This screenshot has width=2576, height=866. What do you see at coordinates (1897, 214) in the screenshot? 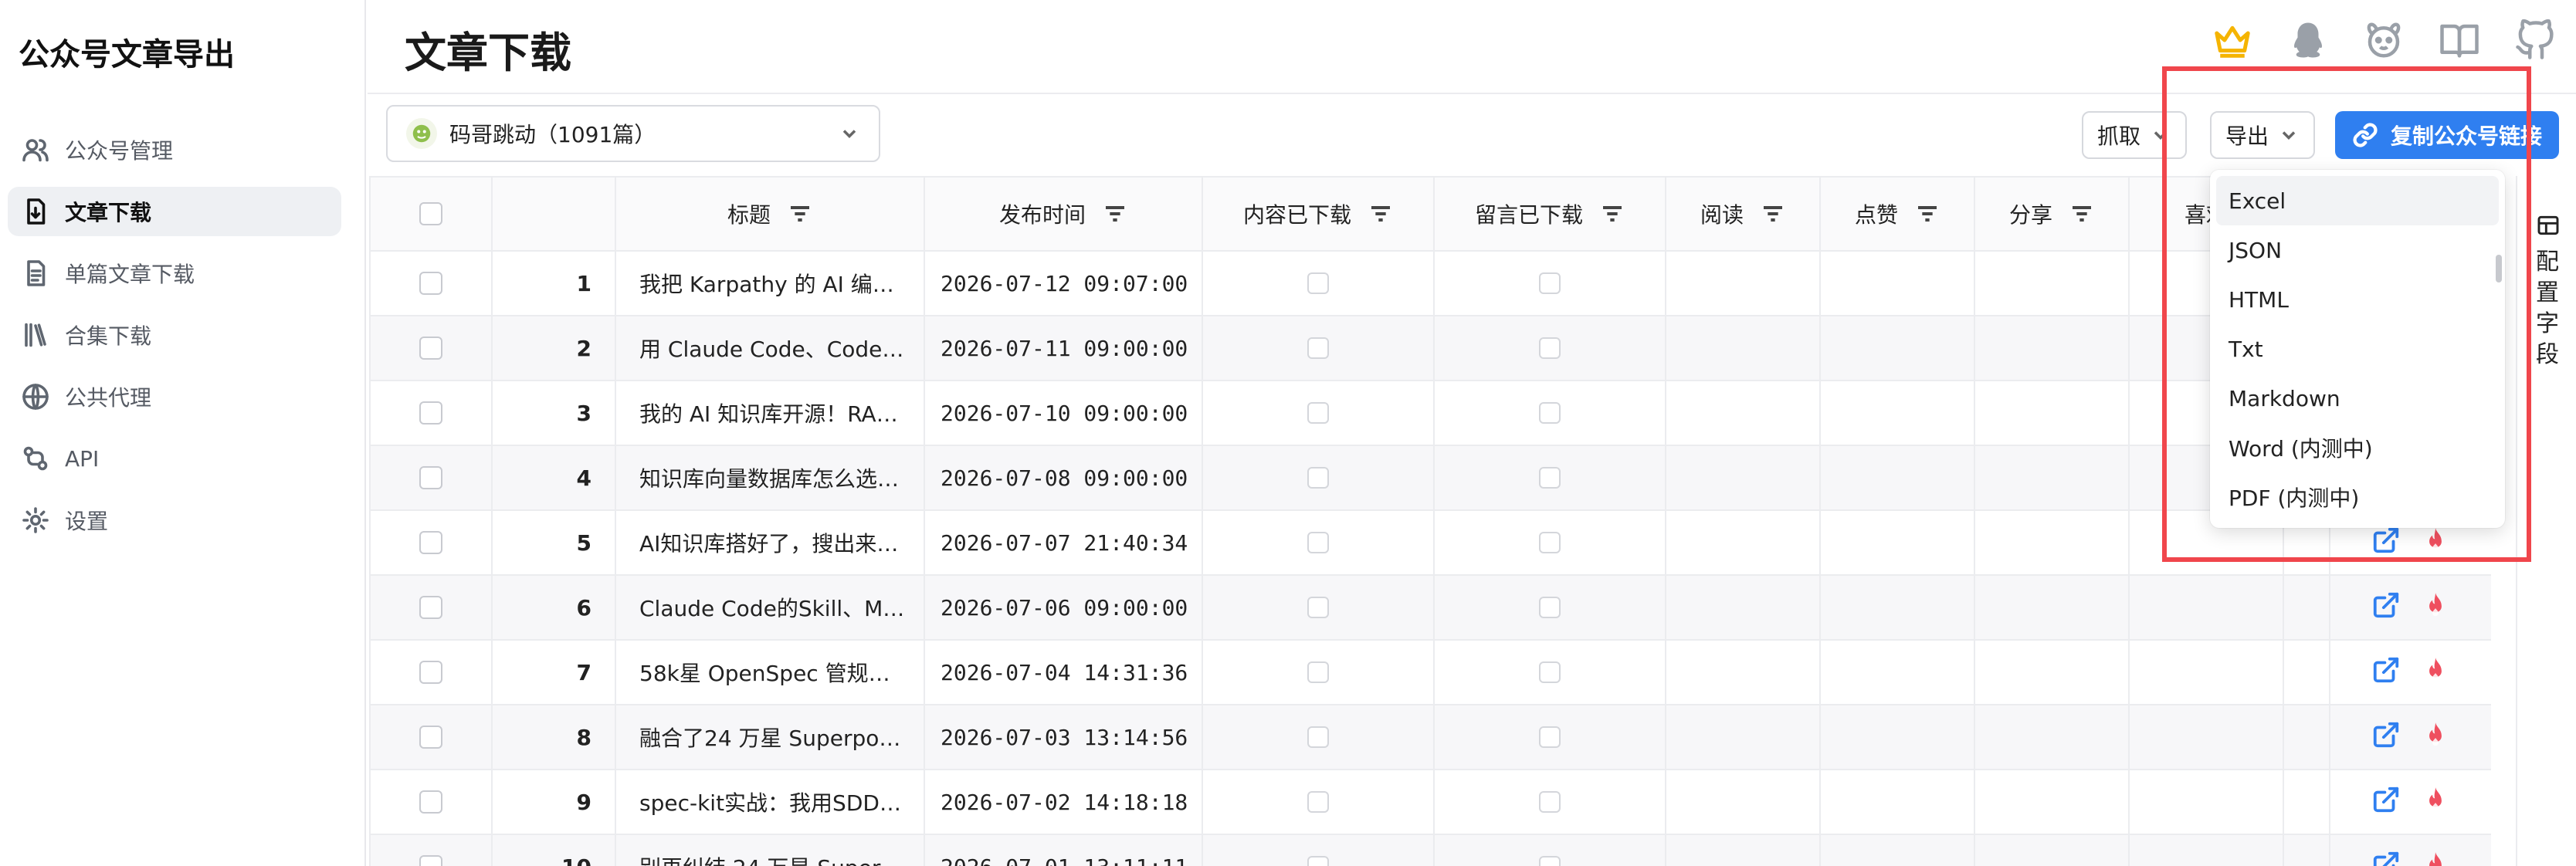
I see `header-likes: 点赞` at bounding box center [1897, 214].